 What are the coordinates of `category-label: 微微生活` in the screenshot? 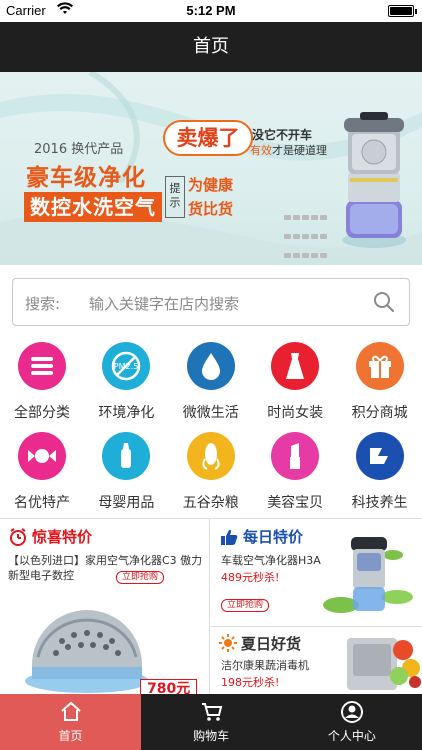 It's located at (210, 413).